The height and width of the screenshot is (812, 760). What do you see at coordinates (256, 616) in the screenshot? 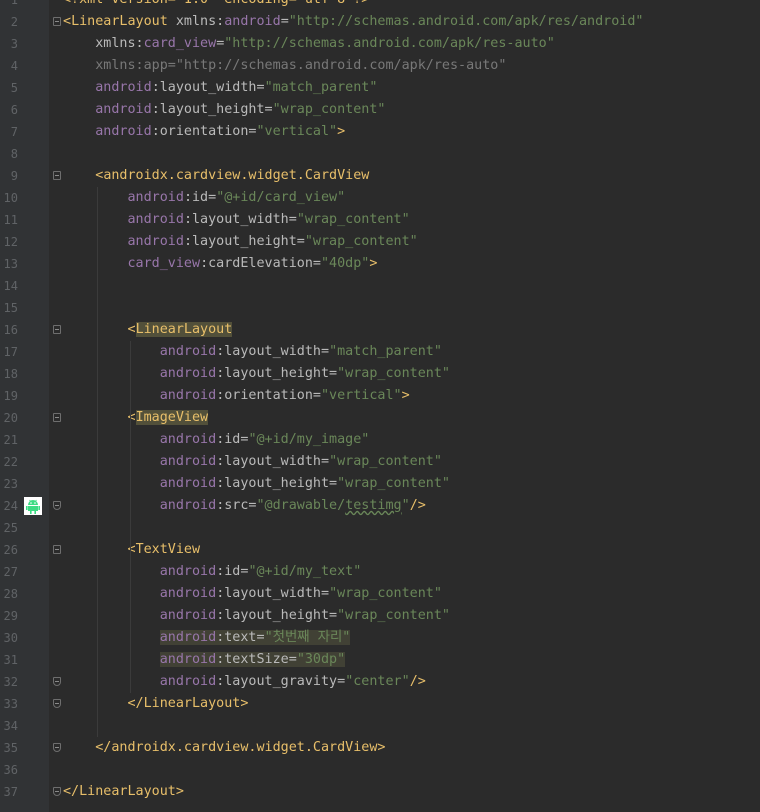
I see `code-text: android:layout_height="wrap_content"` at bounding box center [256, 616].